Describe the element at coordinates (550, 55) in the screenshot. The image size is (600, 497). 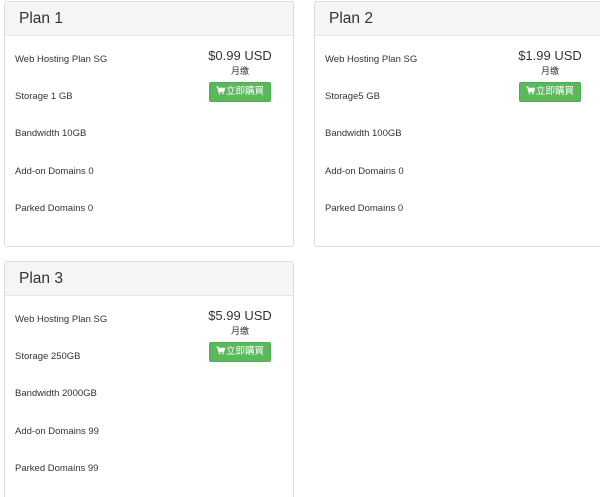
I see `plan-price: $1.99 USD` at that location.